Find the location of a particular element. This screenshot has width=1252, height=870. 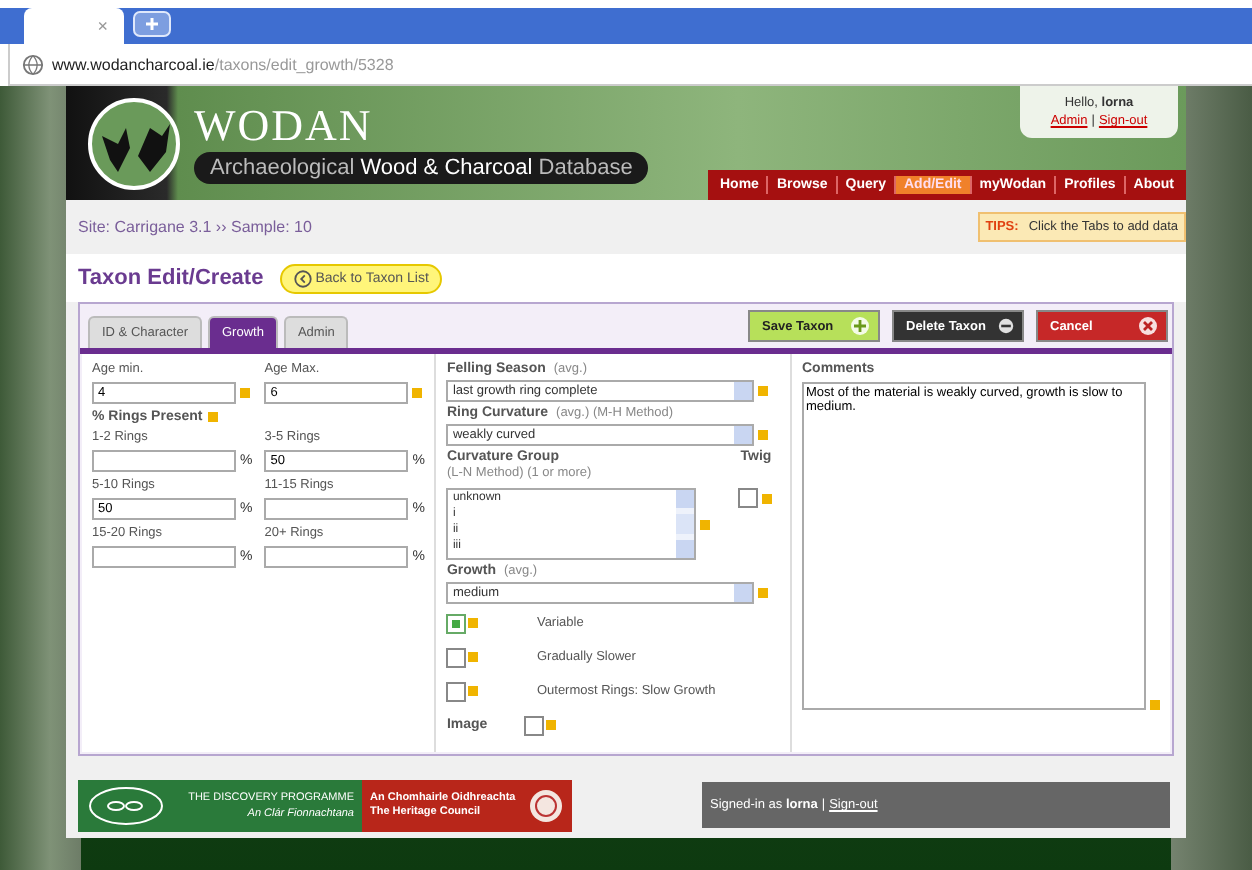

new-tab-icon is located at coordinates (152, 24).